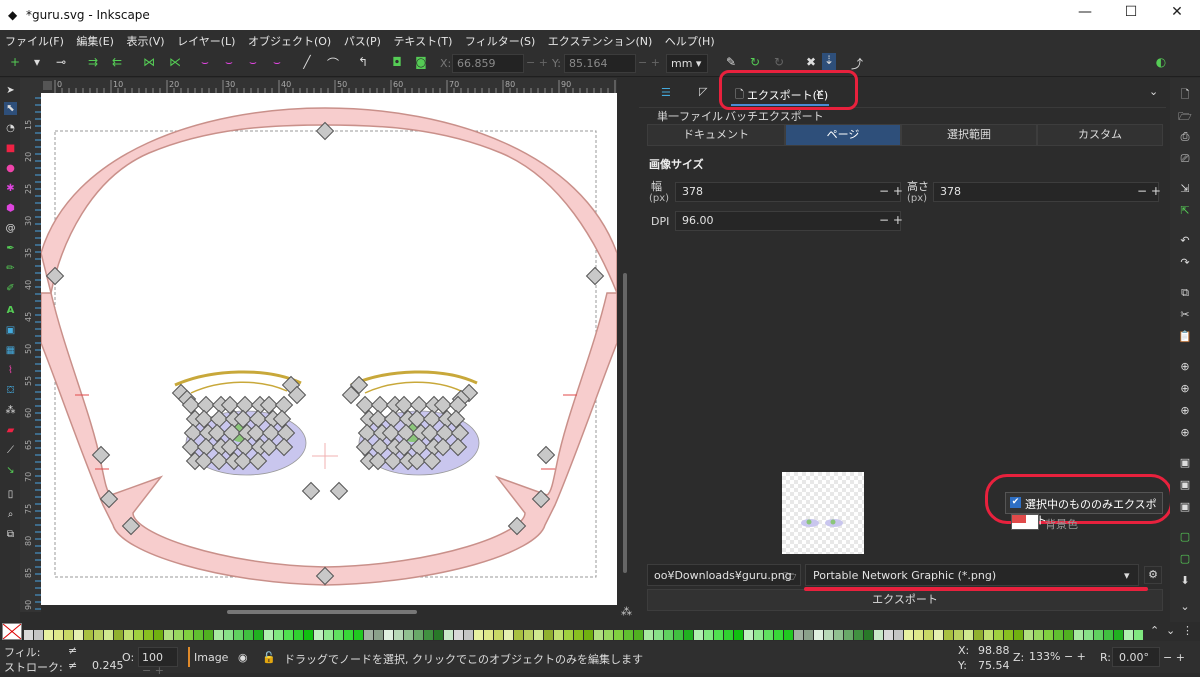 The height and width of the screenshot is (677, 1200). What do you see at coordinates (117, 62) in the screenshot?
I see `join-segment-icon: ⇇` at bounding box center [117, 62].